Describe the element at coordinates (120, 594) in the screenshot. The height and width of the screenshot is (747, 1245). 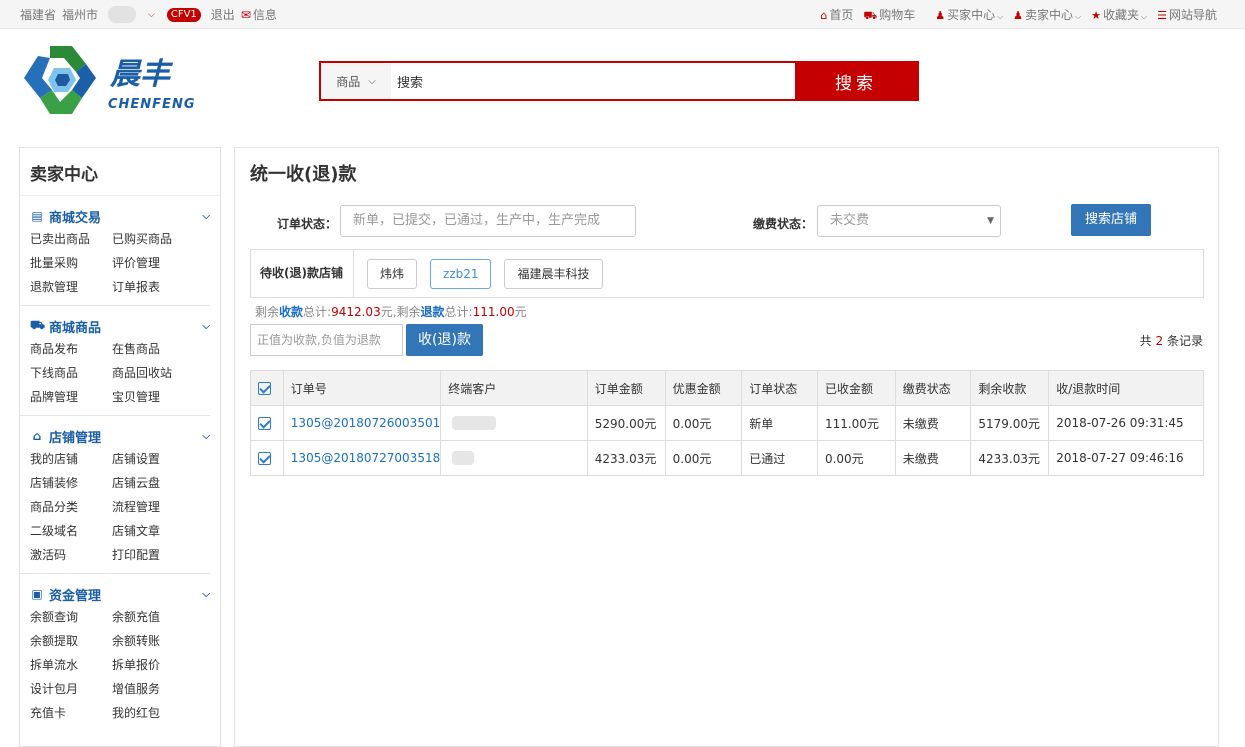
I see `sidebar-section-header: ▣ 资金管理 ⌵` at that location.